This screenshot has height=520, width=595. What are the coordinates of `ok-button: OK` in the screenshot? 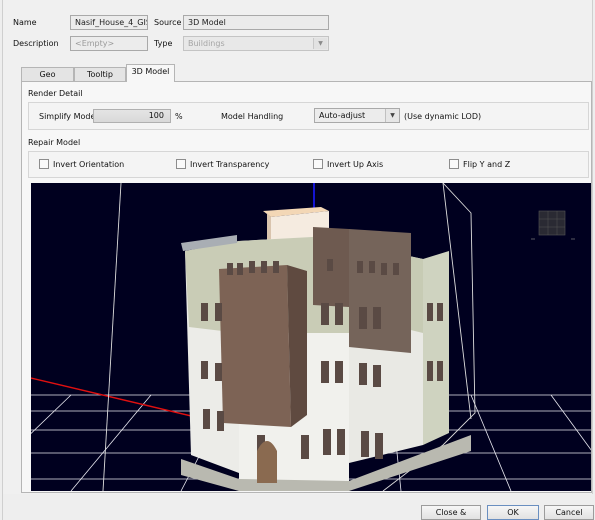 It's located at (513, 512).